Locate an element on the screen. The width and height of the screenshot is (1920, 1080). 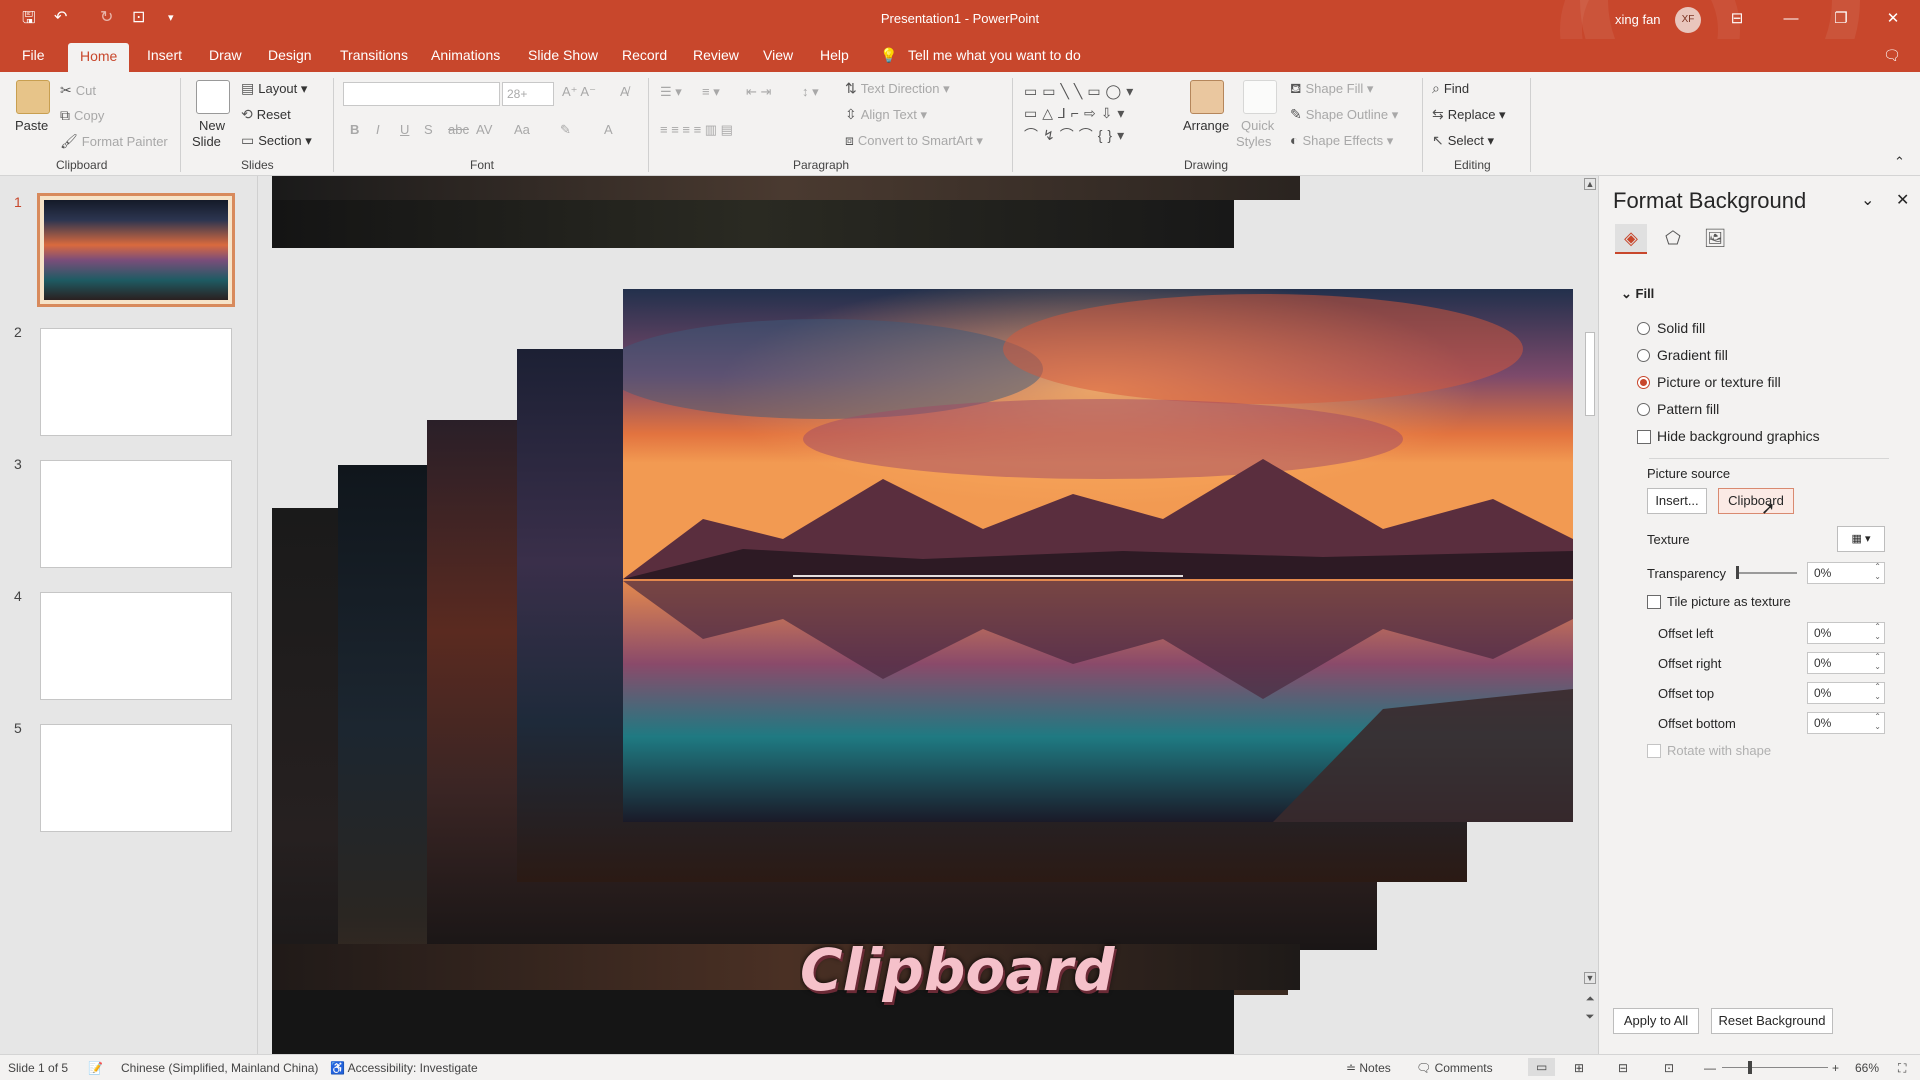
tab-animations: Animations is located at coordinates (465, 55).